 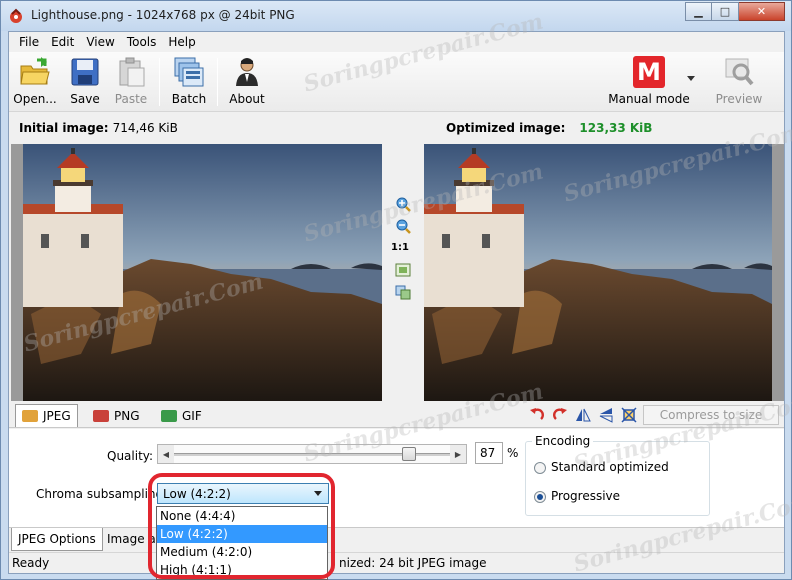 What do you see at coordinates (617, 475) in the screenshot?
I see `encoding-group: Encoding Standard optimized Progressive` at bounding box center [617, 475].